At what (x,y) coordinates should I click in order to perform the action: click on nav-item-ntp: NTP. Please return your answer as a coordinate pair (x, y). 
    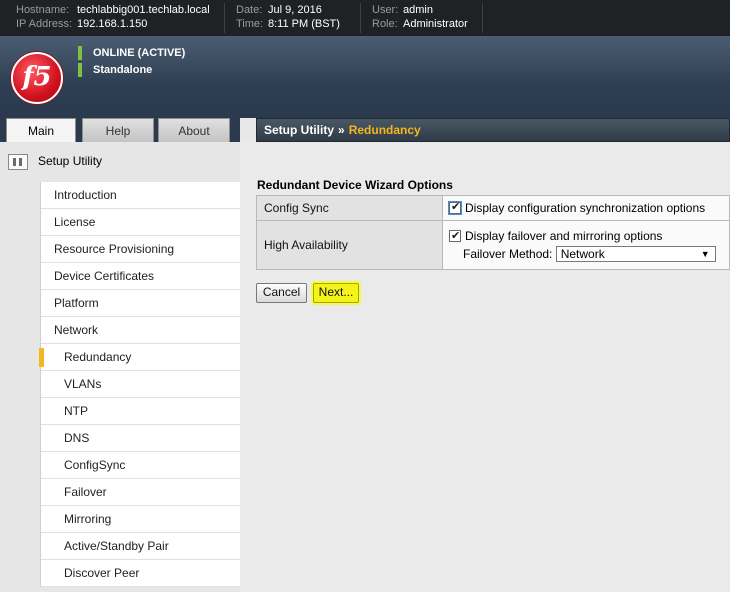
    Looking at the image, I should click on (140, 411).